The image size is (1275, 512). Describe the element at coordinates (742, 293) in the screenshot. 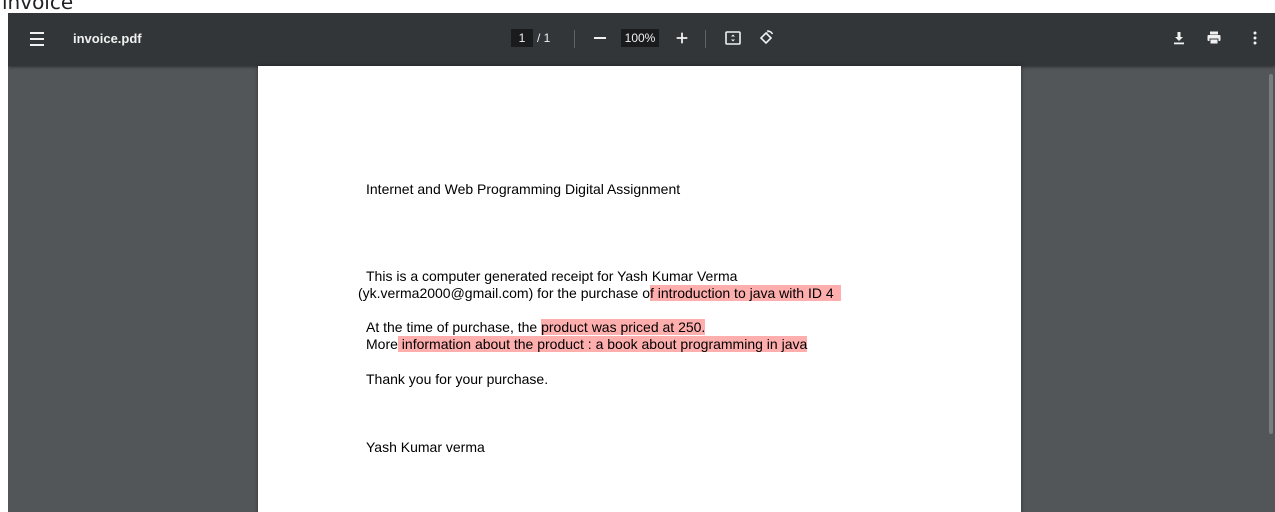

I see `highlighted-text: f introduction to java with ID 4` at that location.